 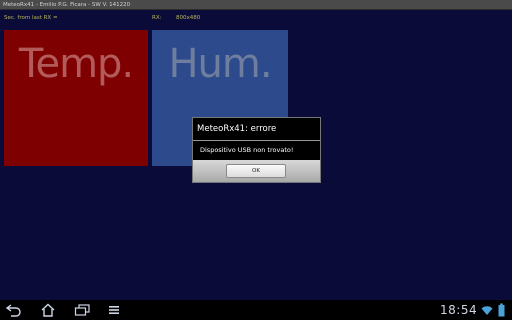 What do you see at coordinates (256, 310) in the screenshot?
I see `system-navigation-bar: 18:54` at bounding box center [256, 310].